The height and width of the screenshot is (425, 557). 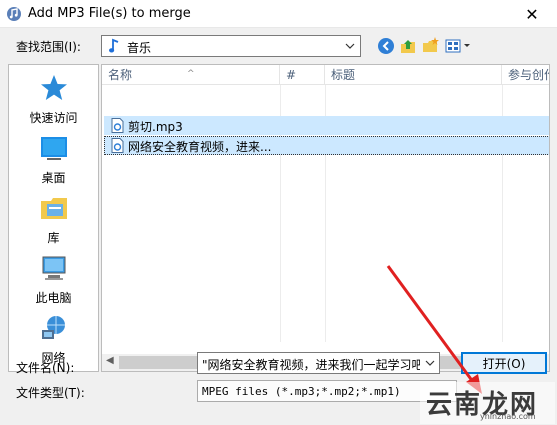 What do you see at coordinates (408, 46) in the screenshot?
I see `up-folder-icon` at bounding box center [408, 46].